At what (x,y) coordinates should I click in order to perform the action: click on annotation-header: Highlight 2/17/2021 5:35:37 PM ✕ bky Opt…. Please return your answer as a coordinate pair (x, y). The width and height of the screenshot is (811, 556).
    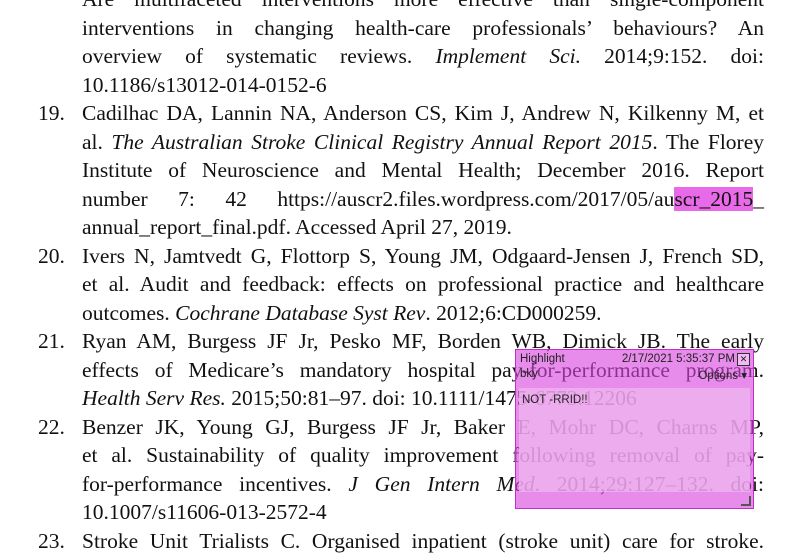
    Looking at the image, I should click on (634, 368).